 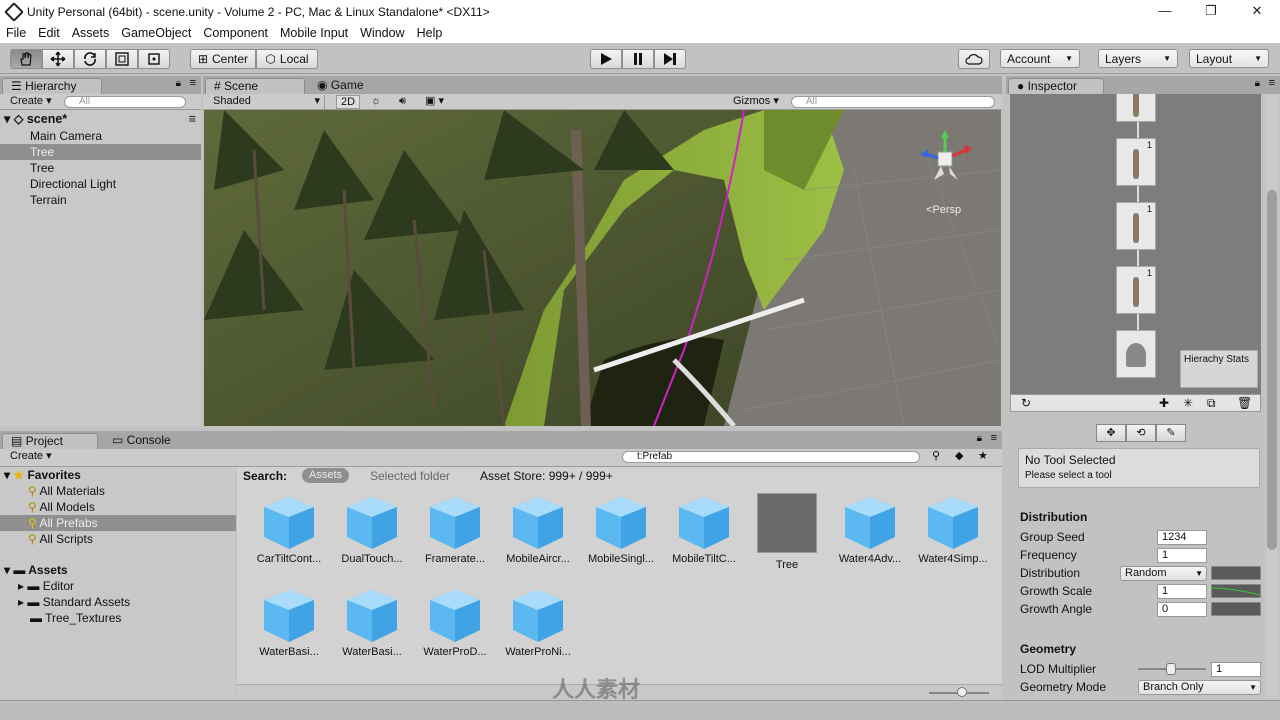 I want to click on hierarchy-item: Tree, so click(x=100, y=168).